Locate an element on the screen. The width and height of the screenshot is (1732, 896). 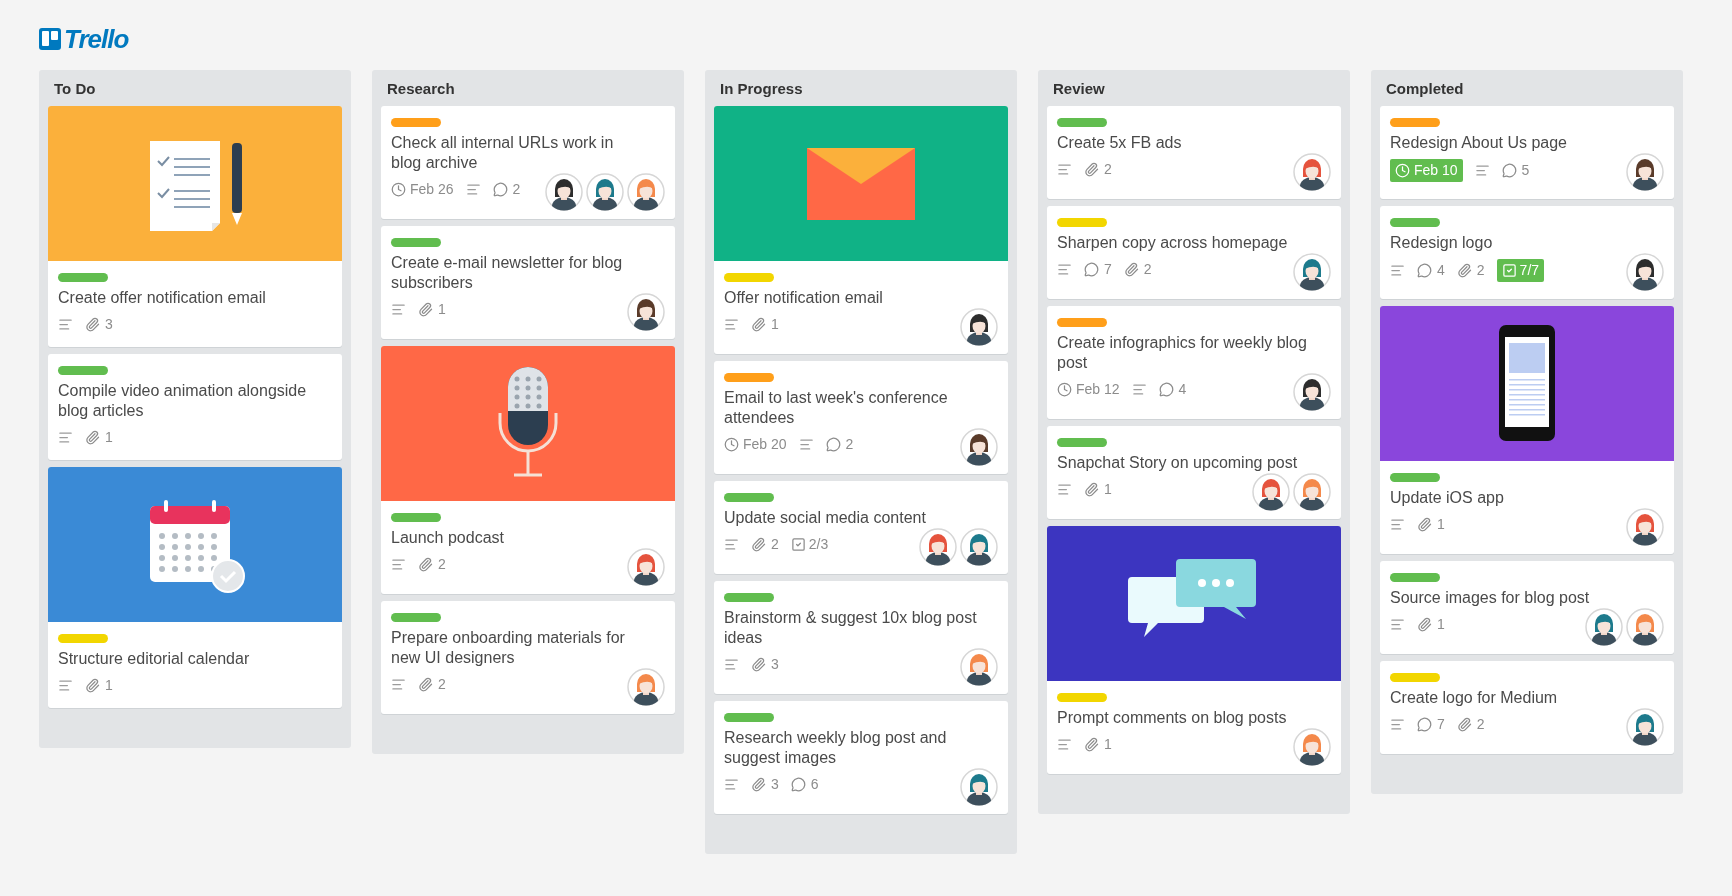
logo-wordmark: Trello is located at coordinates (96, 39).